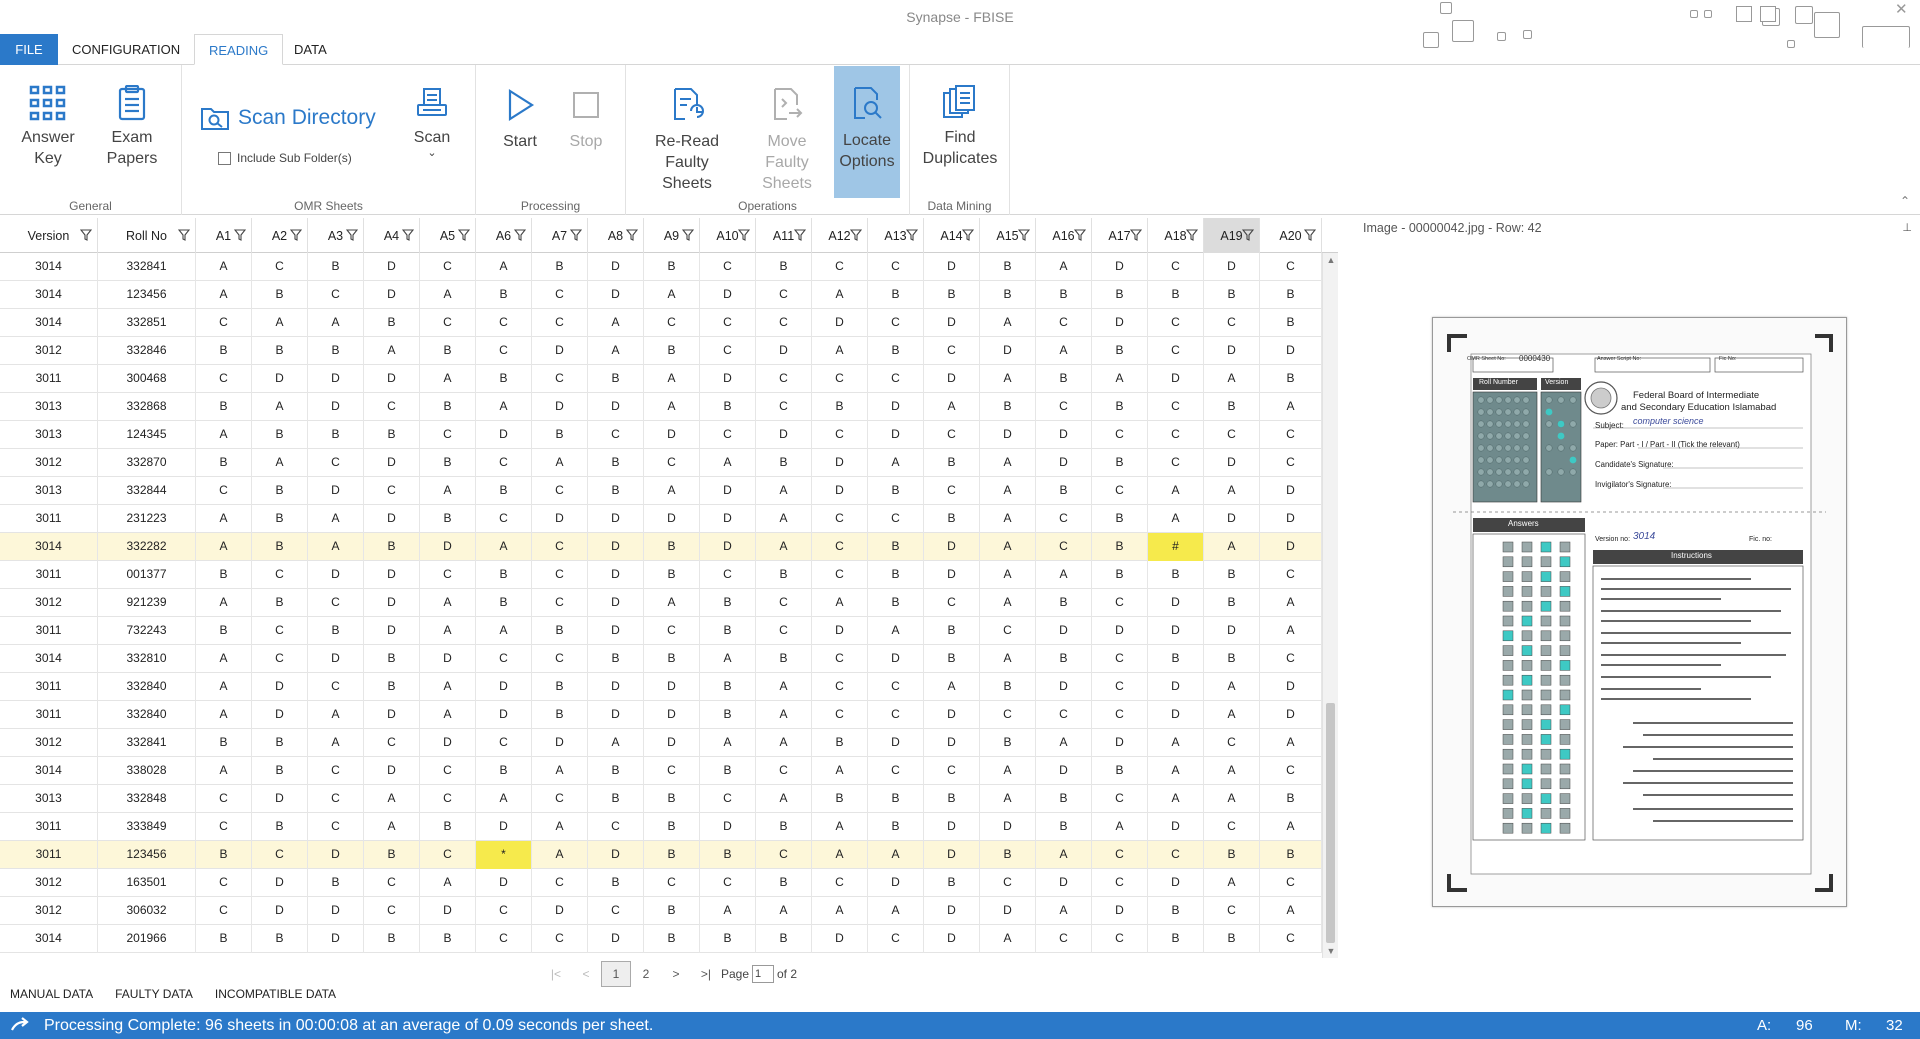 This screenshot has height=1039, width=1920. What do you see at coordinates (154, 994) in the screenshot?
I see `tab-faulty-data: FAULTY DATA` at bounding box center [154, 994].